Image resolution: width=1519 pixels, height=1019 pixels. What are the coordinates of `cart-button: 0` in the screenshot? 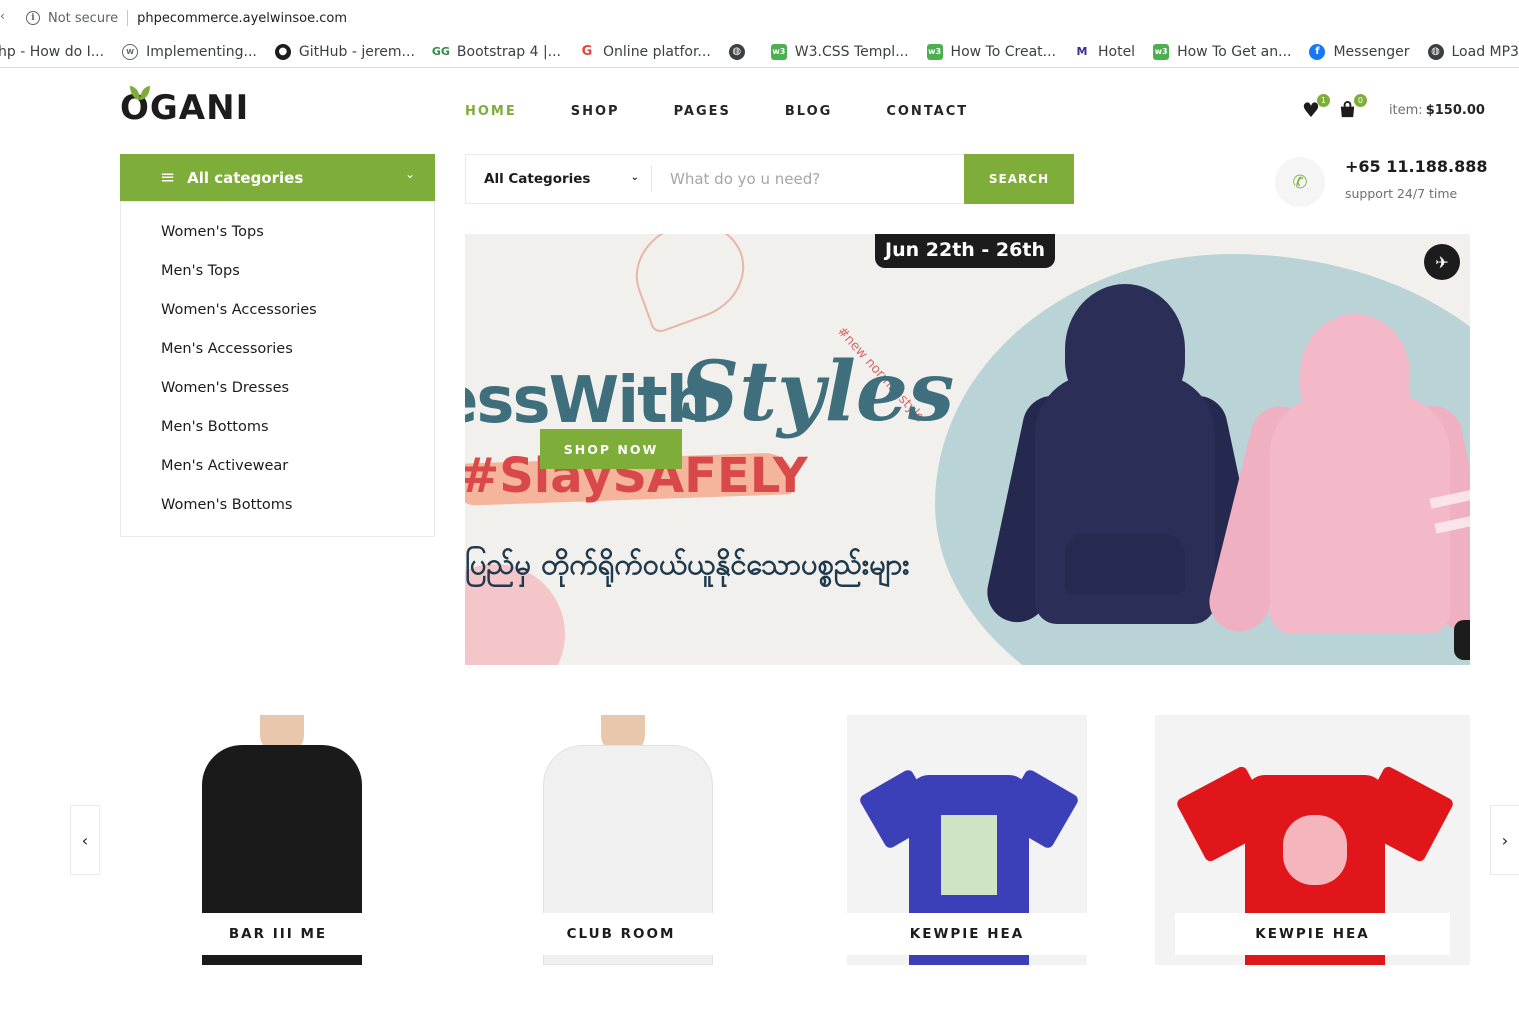 It's located at (1352, 108).